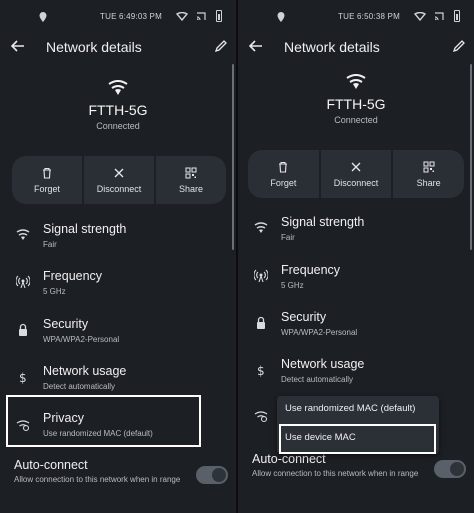  I want to click on status-time: TUE 6:49:03 PM, so click(131, 16).